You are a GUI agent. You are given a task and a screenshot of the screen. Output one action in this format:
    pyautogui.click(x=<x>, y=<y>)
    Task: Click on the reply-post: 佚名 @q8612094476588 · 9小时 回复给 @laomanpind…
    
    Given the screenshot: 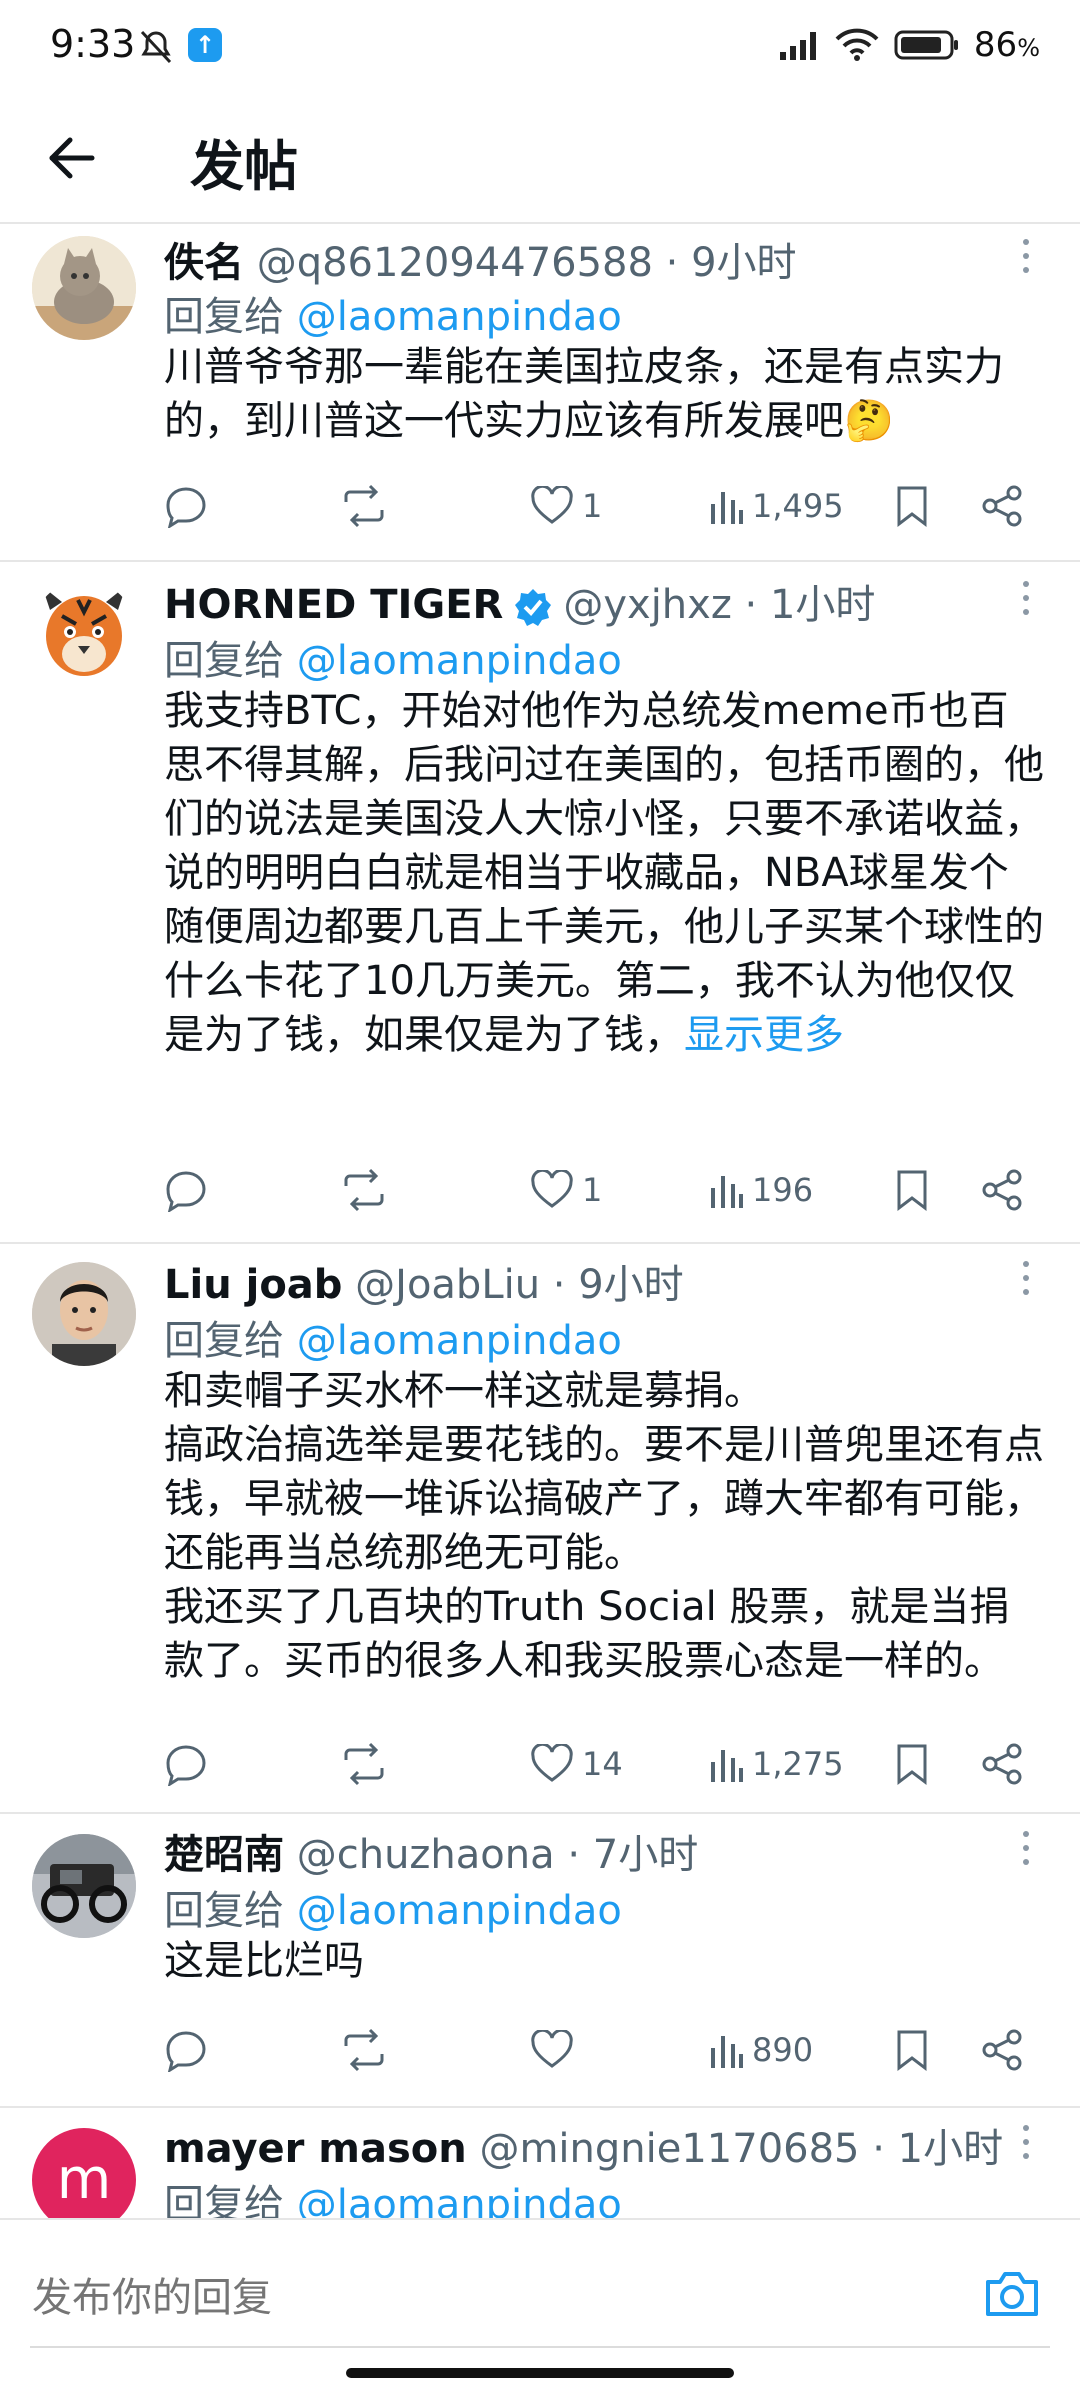 What is the action you would take?
    pyautogui.click(x=540, y=392)
    